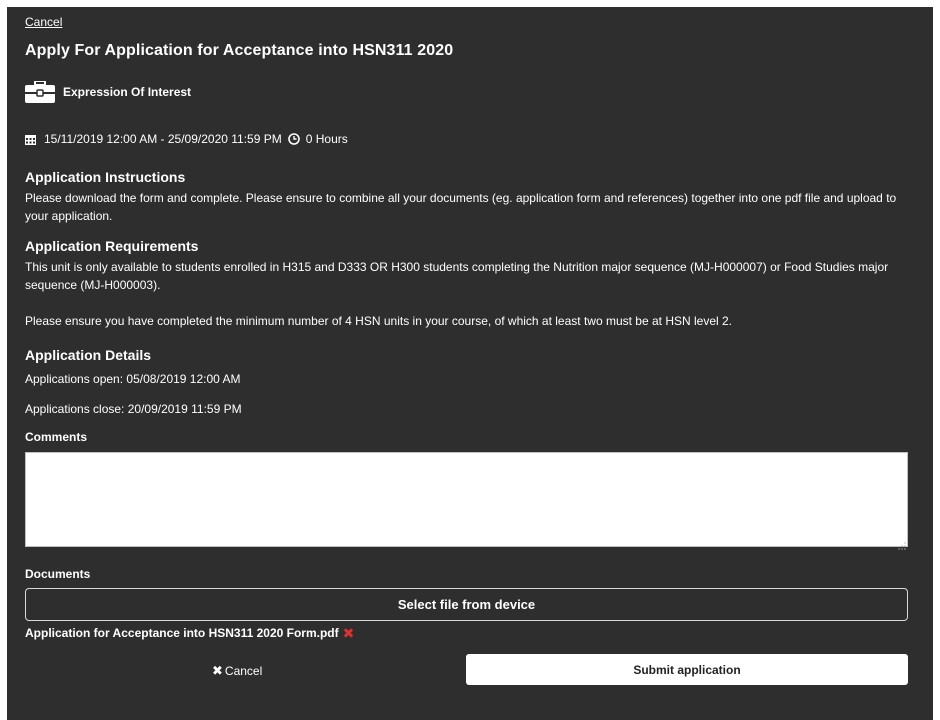  I want to click on cancel-button: ✖ Cancel, so click(237, 671).